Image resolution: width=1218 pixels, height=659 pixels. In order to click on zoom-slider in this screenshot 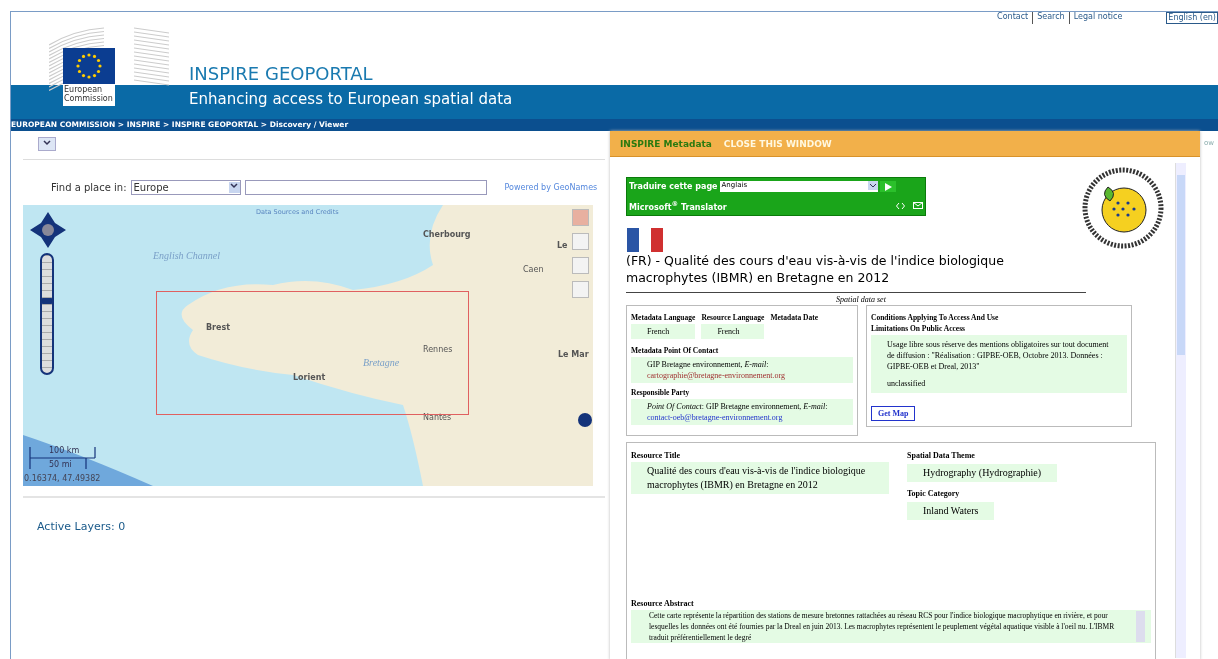, I will do `click(47, 314)`.